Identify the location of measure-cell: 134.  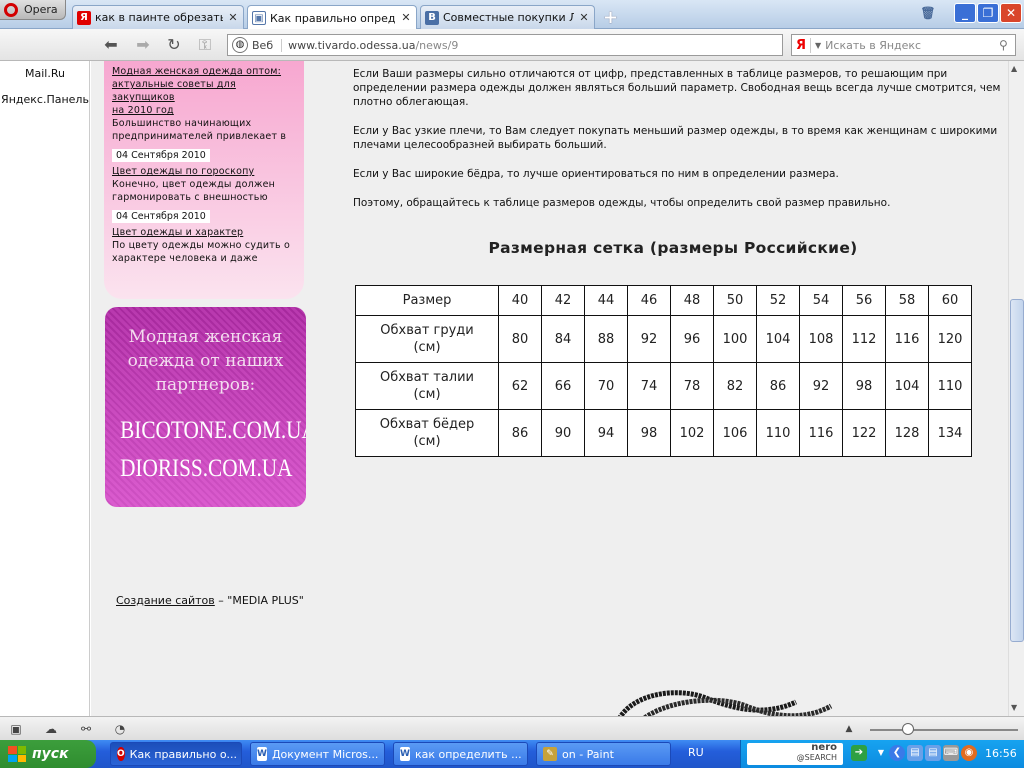
(950, 433).